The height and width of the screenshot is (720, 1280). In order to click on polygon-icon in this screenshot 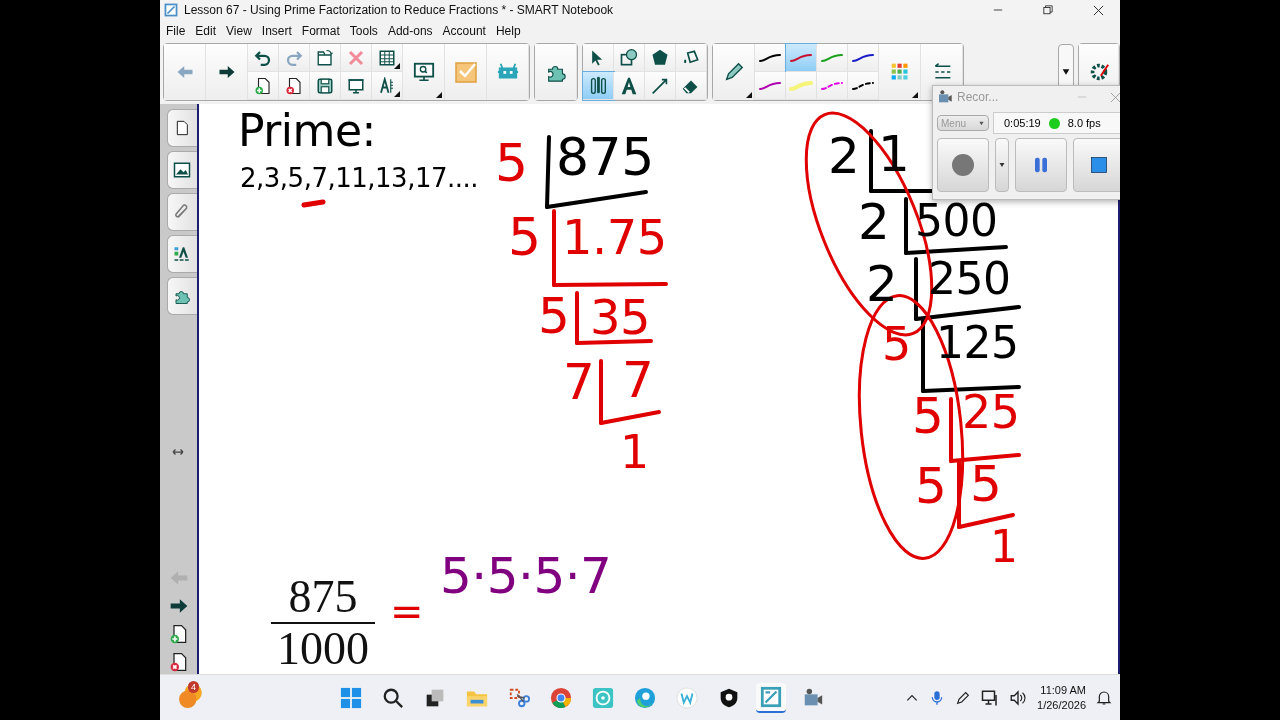, I will do `click(660, 57)`.